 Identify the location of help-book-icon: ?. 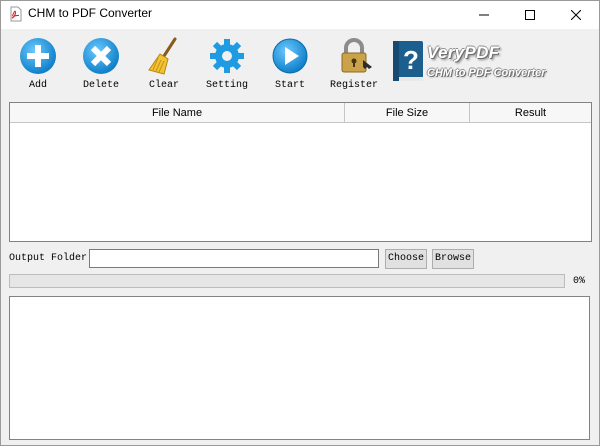
(408, 61).